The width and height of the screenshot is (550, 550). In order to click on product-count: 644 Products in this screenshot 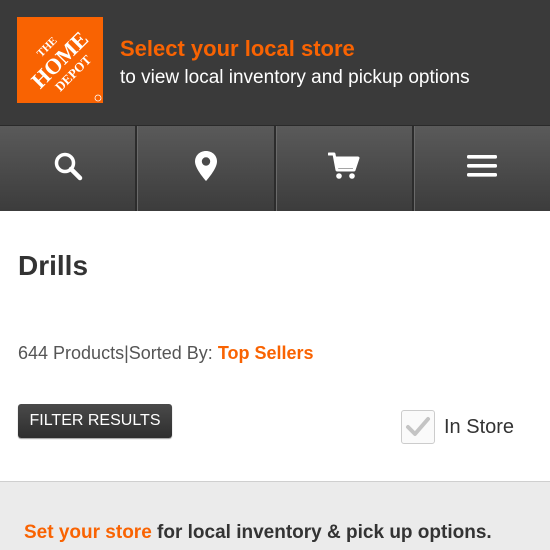, I will do `click(71, 353)`.